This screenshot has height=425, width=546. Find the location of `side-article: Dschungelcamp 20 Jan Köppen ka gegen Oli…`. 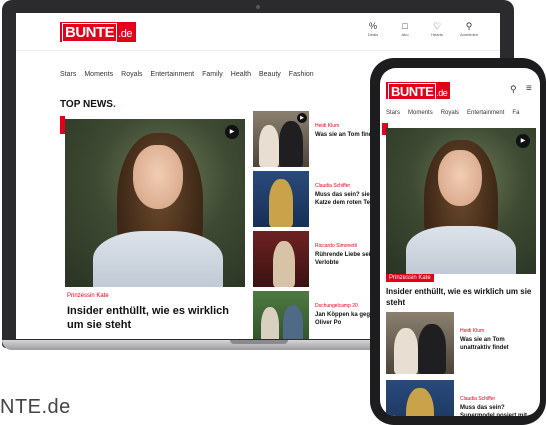

side-article: Dschungelcamp 20 Jan Köppen ka gegen Oli… is located at coordinates (318, 315).